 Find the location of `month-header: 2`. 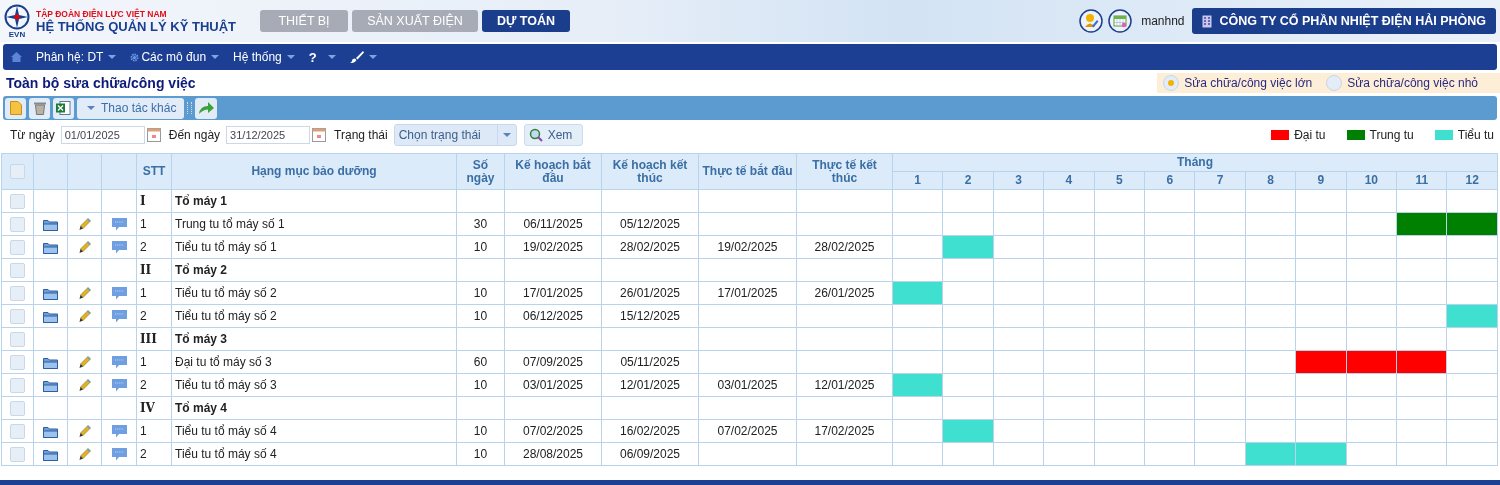

month-header: 2 is located at coordinates (968, 180).